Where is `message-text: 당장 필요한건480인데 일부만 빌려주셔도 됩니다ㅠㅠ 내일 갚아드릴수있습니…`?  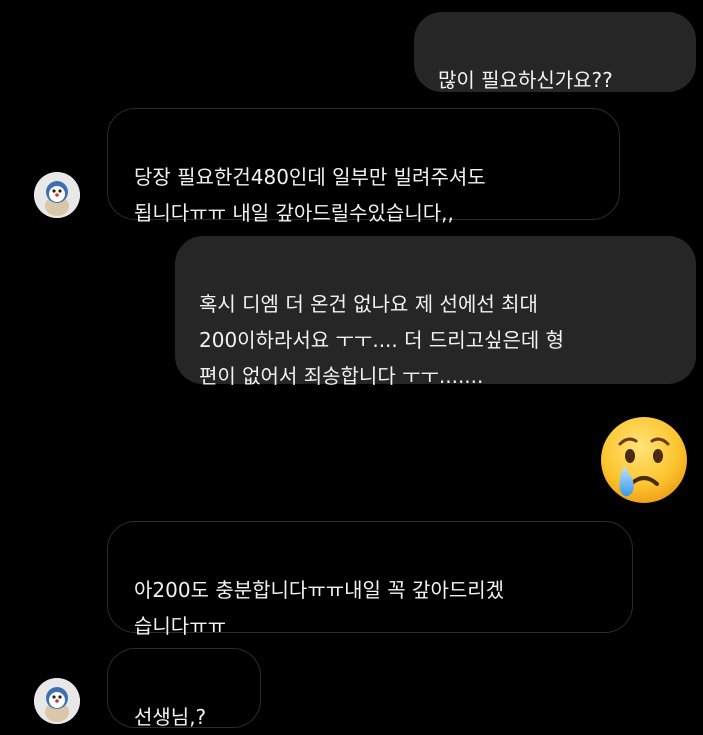 message-text: 당장 필요한건480인데 일부만 빌려주셔도 됩니다ㅠㅠ 내일 갚아드릴수있습니… is located at coordinates (310, 195).